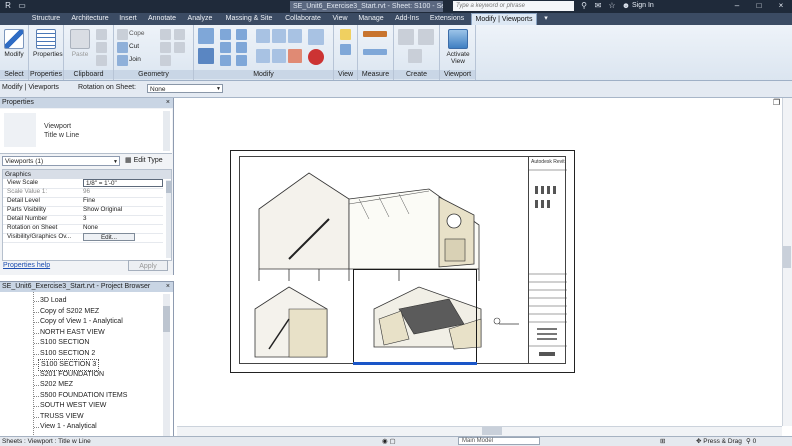  What do you see at coordinates (64, 343) in the screenshot?
I see `browser-item: S100 SECTION` at bounding box center [64, 343].